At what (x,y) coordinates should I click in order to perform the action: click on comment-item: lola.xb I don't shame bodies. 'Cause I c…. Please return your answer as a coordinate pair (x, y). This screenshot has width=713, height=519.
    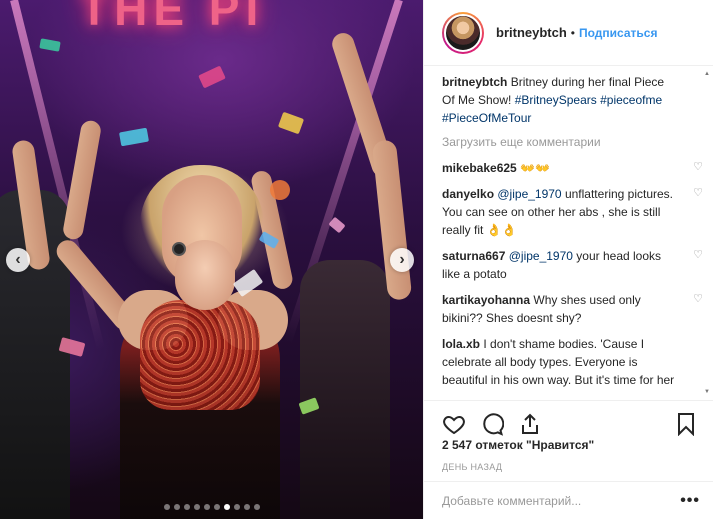
    Looking at the image, I should click on (565, 363).